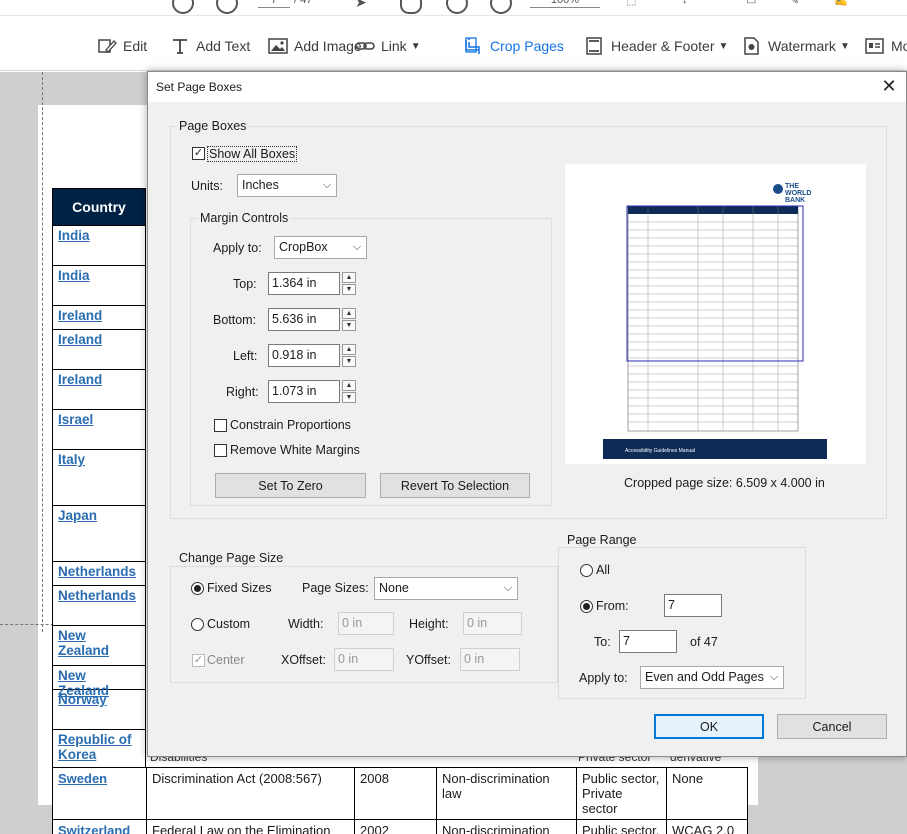 The height and width of the screenshot is (834, 907). I want to click on apply-to-select: CropBox ⌵, so click(320, 247).